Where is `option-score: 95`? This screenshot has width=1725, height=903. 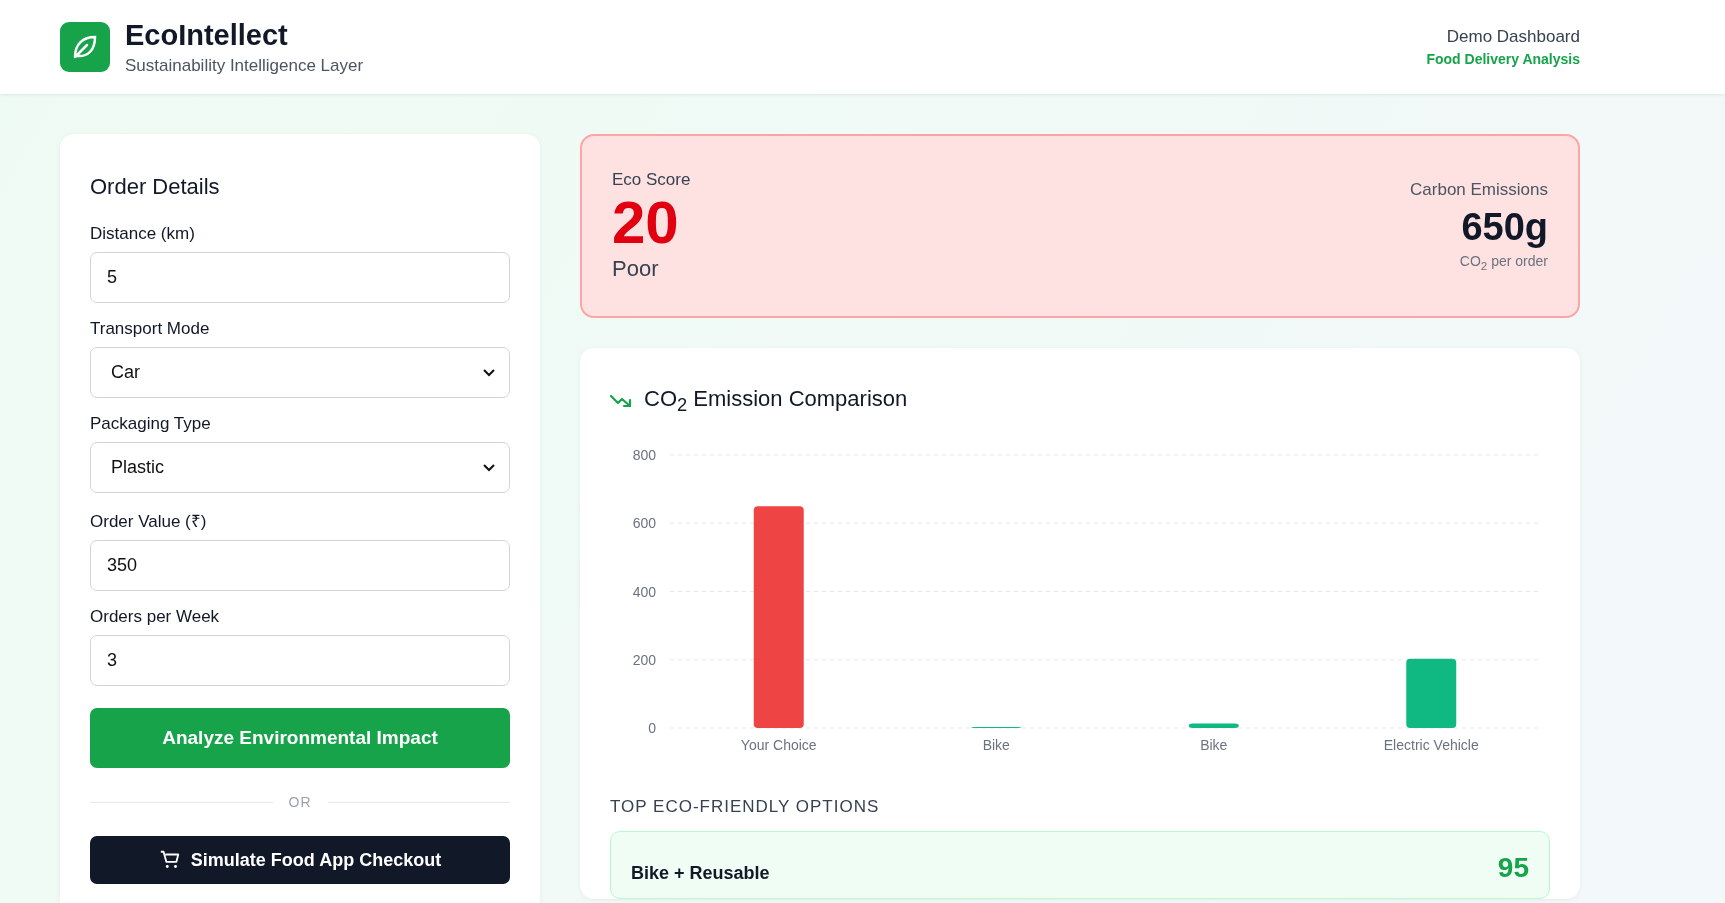 option-score: 95 is located at coordinates (1513, 868).